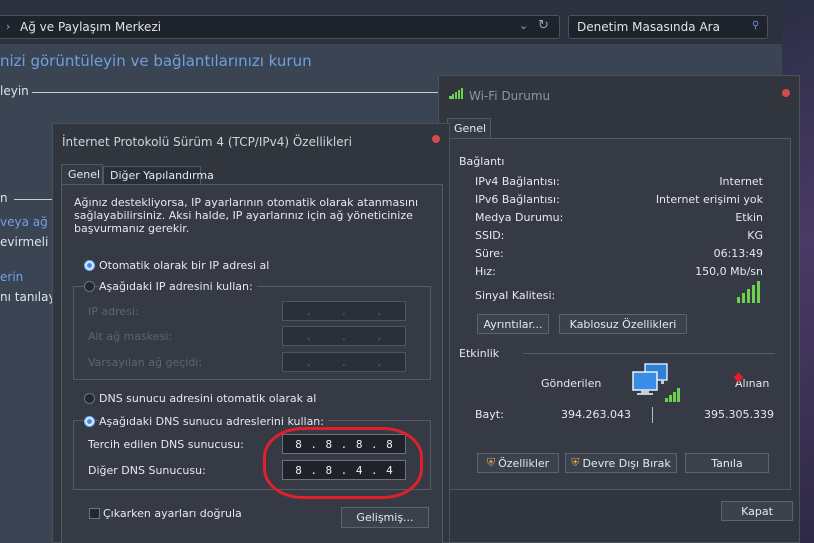 The height and width of the screenshot is (543, 814). What do you see at coordinates (482, 161) in the screenshot?
I see `connection-header: Bağlantı` at bounding box center [482, 161].